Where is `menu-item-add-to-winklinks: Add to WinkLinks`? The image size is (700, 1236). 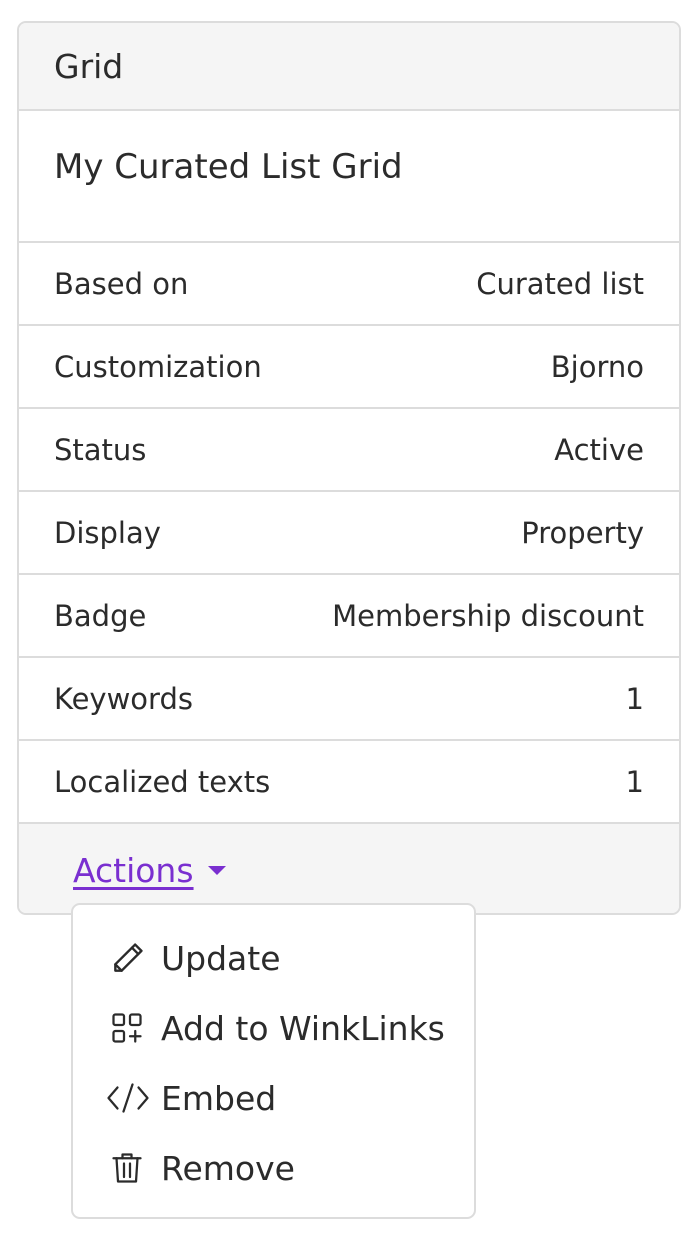 menu-item-add-to-winklinks: Add to WinkLinks is located at coordinates (273, 1028).